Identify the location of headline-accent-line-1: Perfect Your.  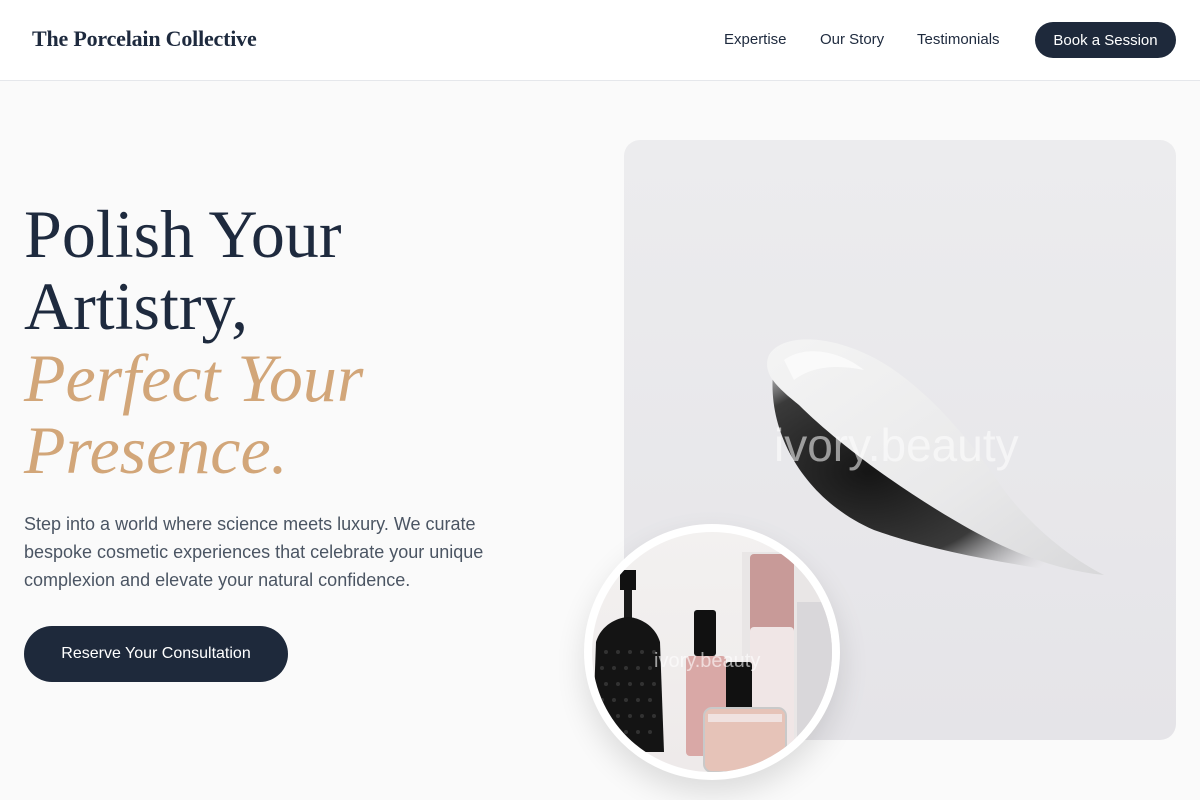
(194, 378).